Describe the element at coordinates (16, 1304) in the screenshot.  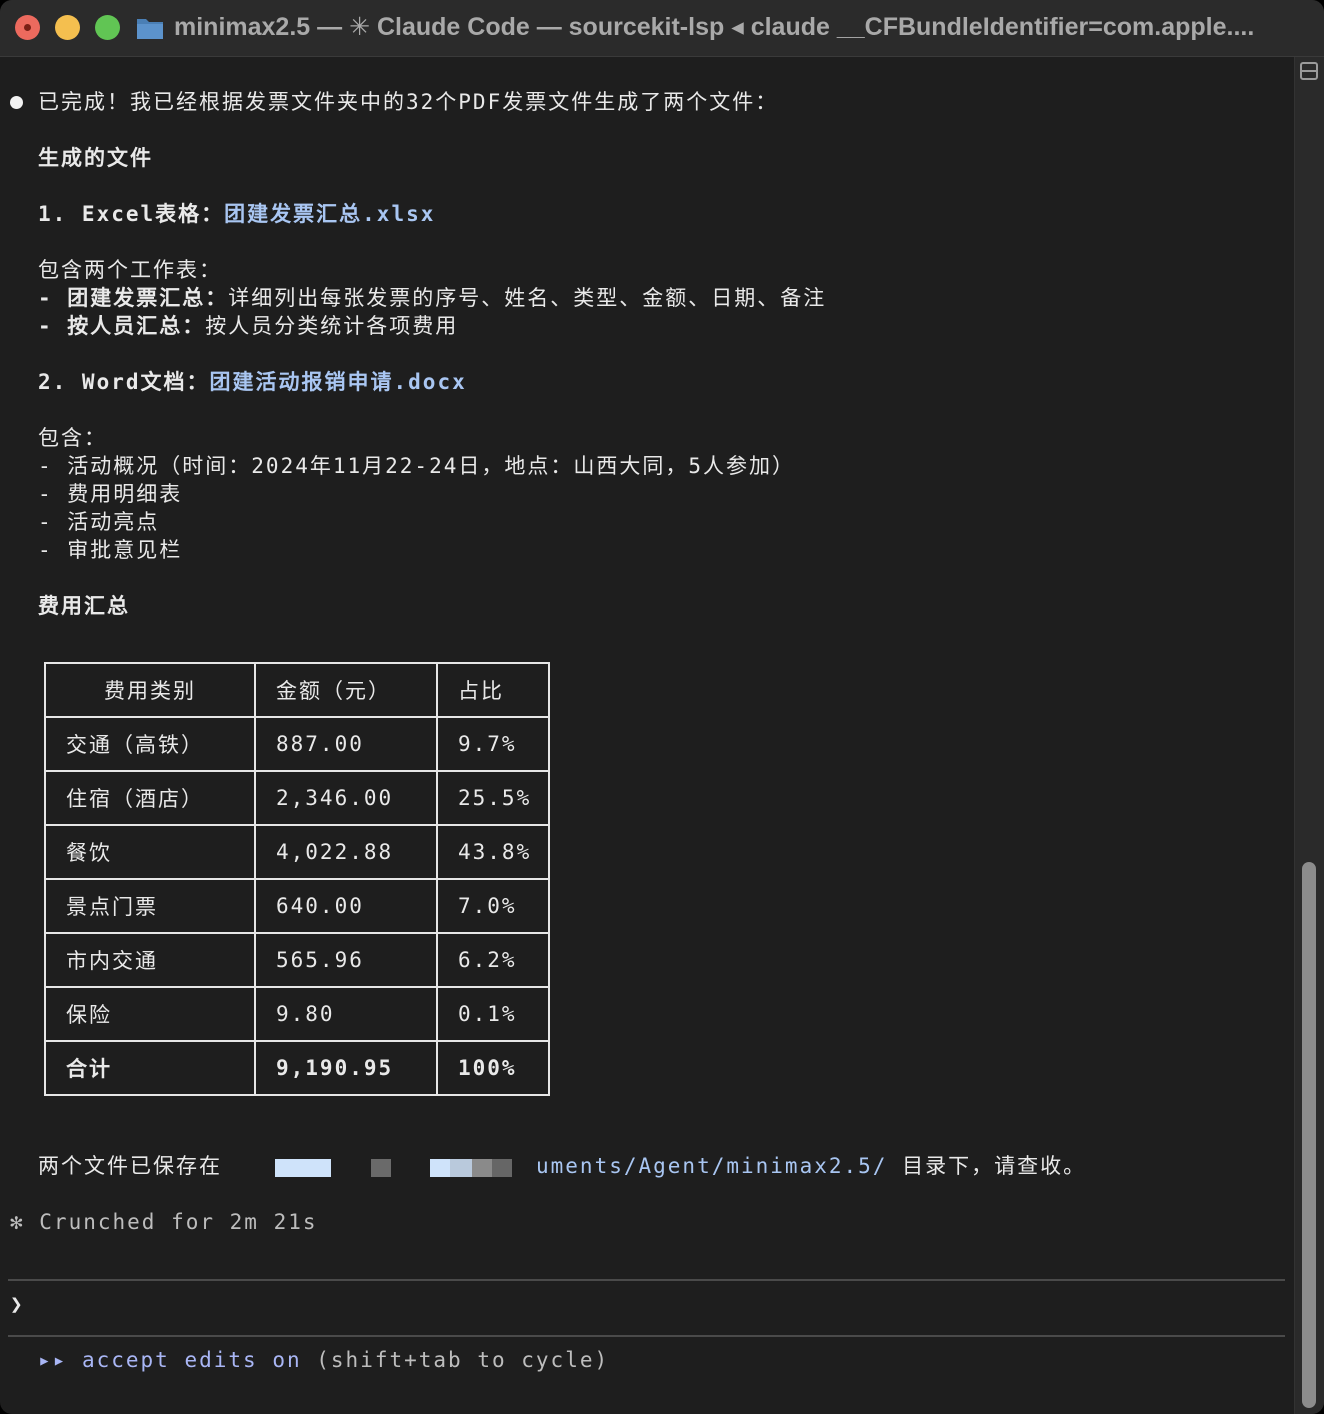
I see `prompt-chevron-icon: ❯` at that location.